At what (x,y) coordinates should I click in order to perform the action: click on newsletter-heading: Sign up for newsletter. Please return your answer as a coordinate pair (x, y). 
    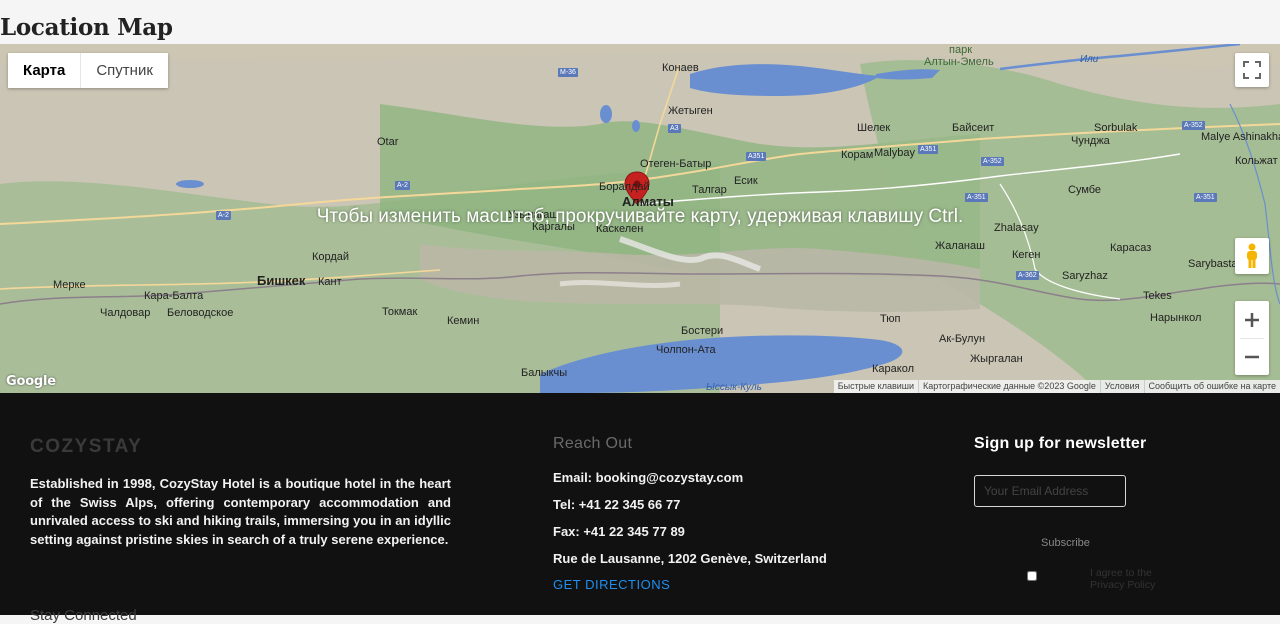
    Looking at the image, I should click on (1060, 443).